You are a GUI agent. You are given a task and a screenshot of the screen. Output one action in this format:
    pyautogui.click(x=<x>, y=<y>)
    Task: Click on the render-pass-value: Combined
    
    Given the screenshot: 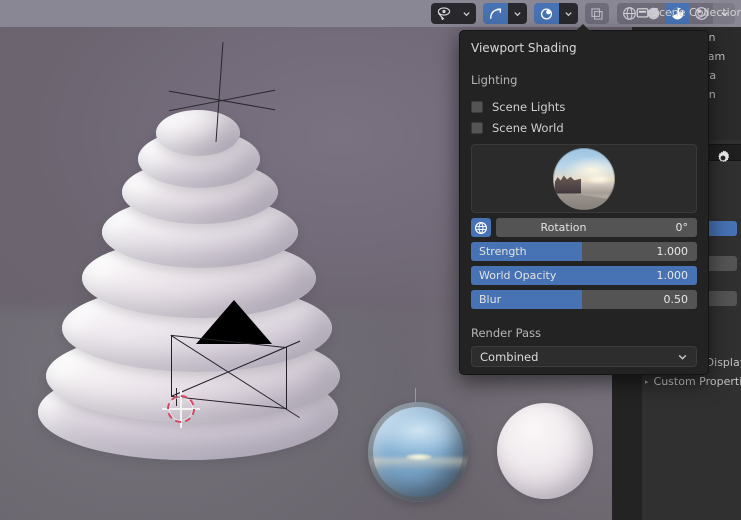 What is the action you would take?
    pyautogui.click(x=509, y=356)
    